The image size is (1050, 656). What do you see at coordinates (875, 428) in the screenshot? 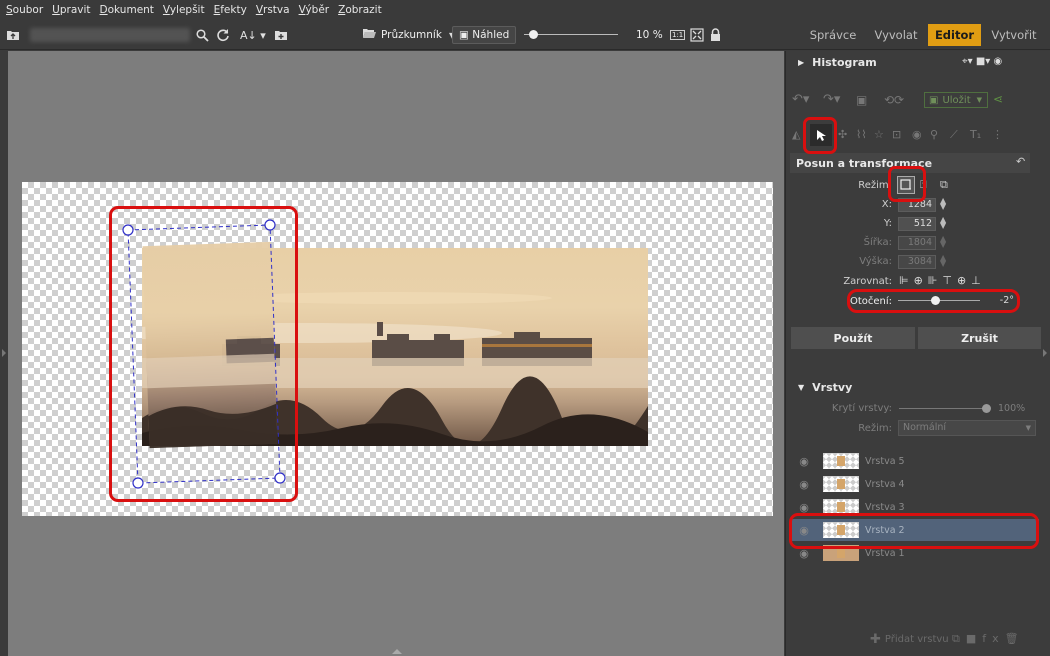
I see `blend-label: Režim:` at bounding box center [875, 428].